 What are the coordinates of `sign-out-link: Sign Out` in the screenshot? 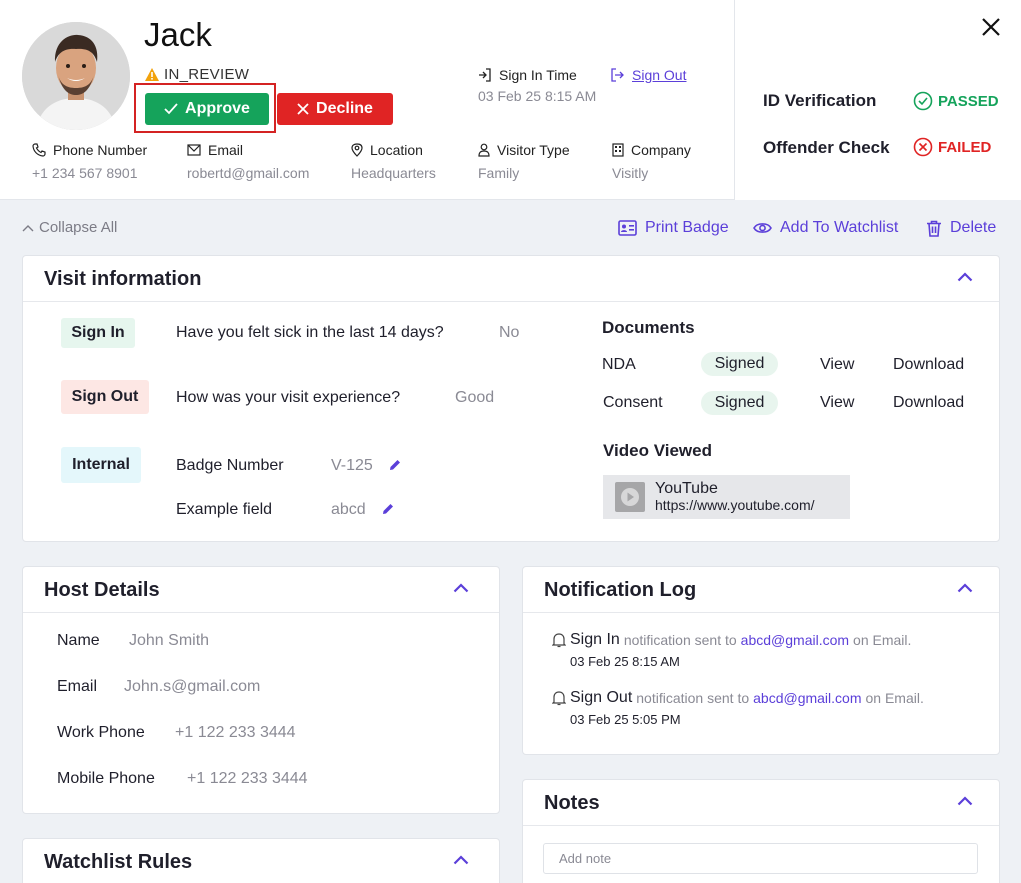 It's located at (648, 75).